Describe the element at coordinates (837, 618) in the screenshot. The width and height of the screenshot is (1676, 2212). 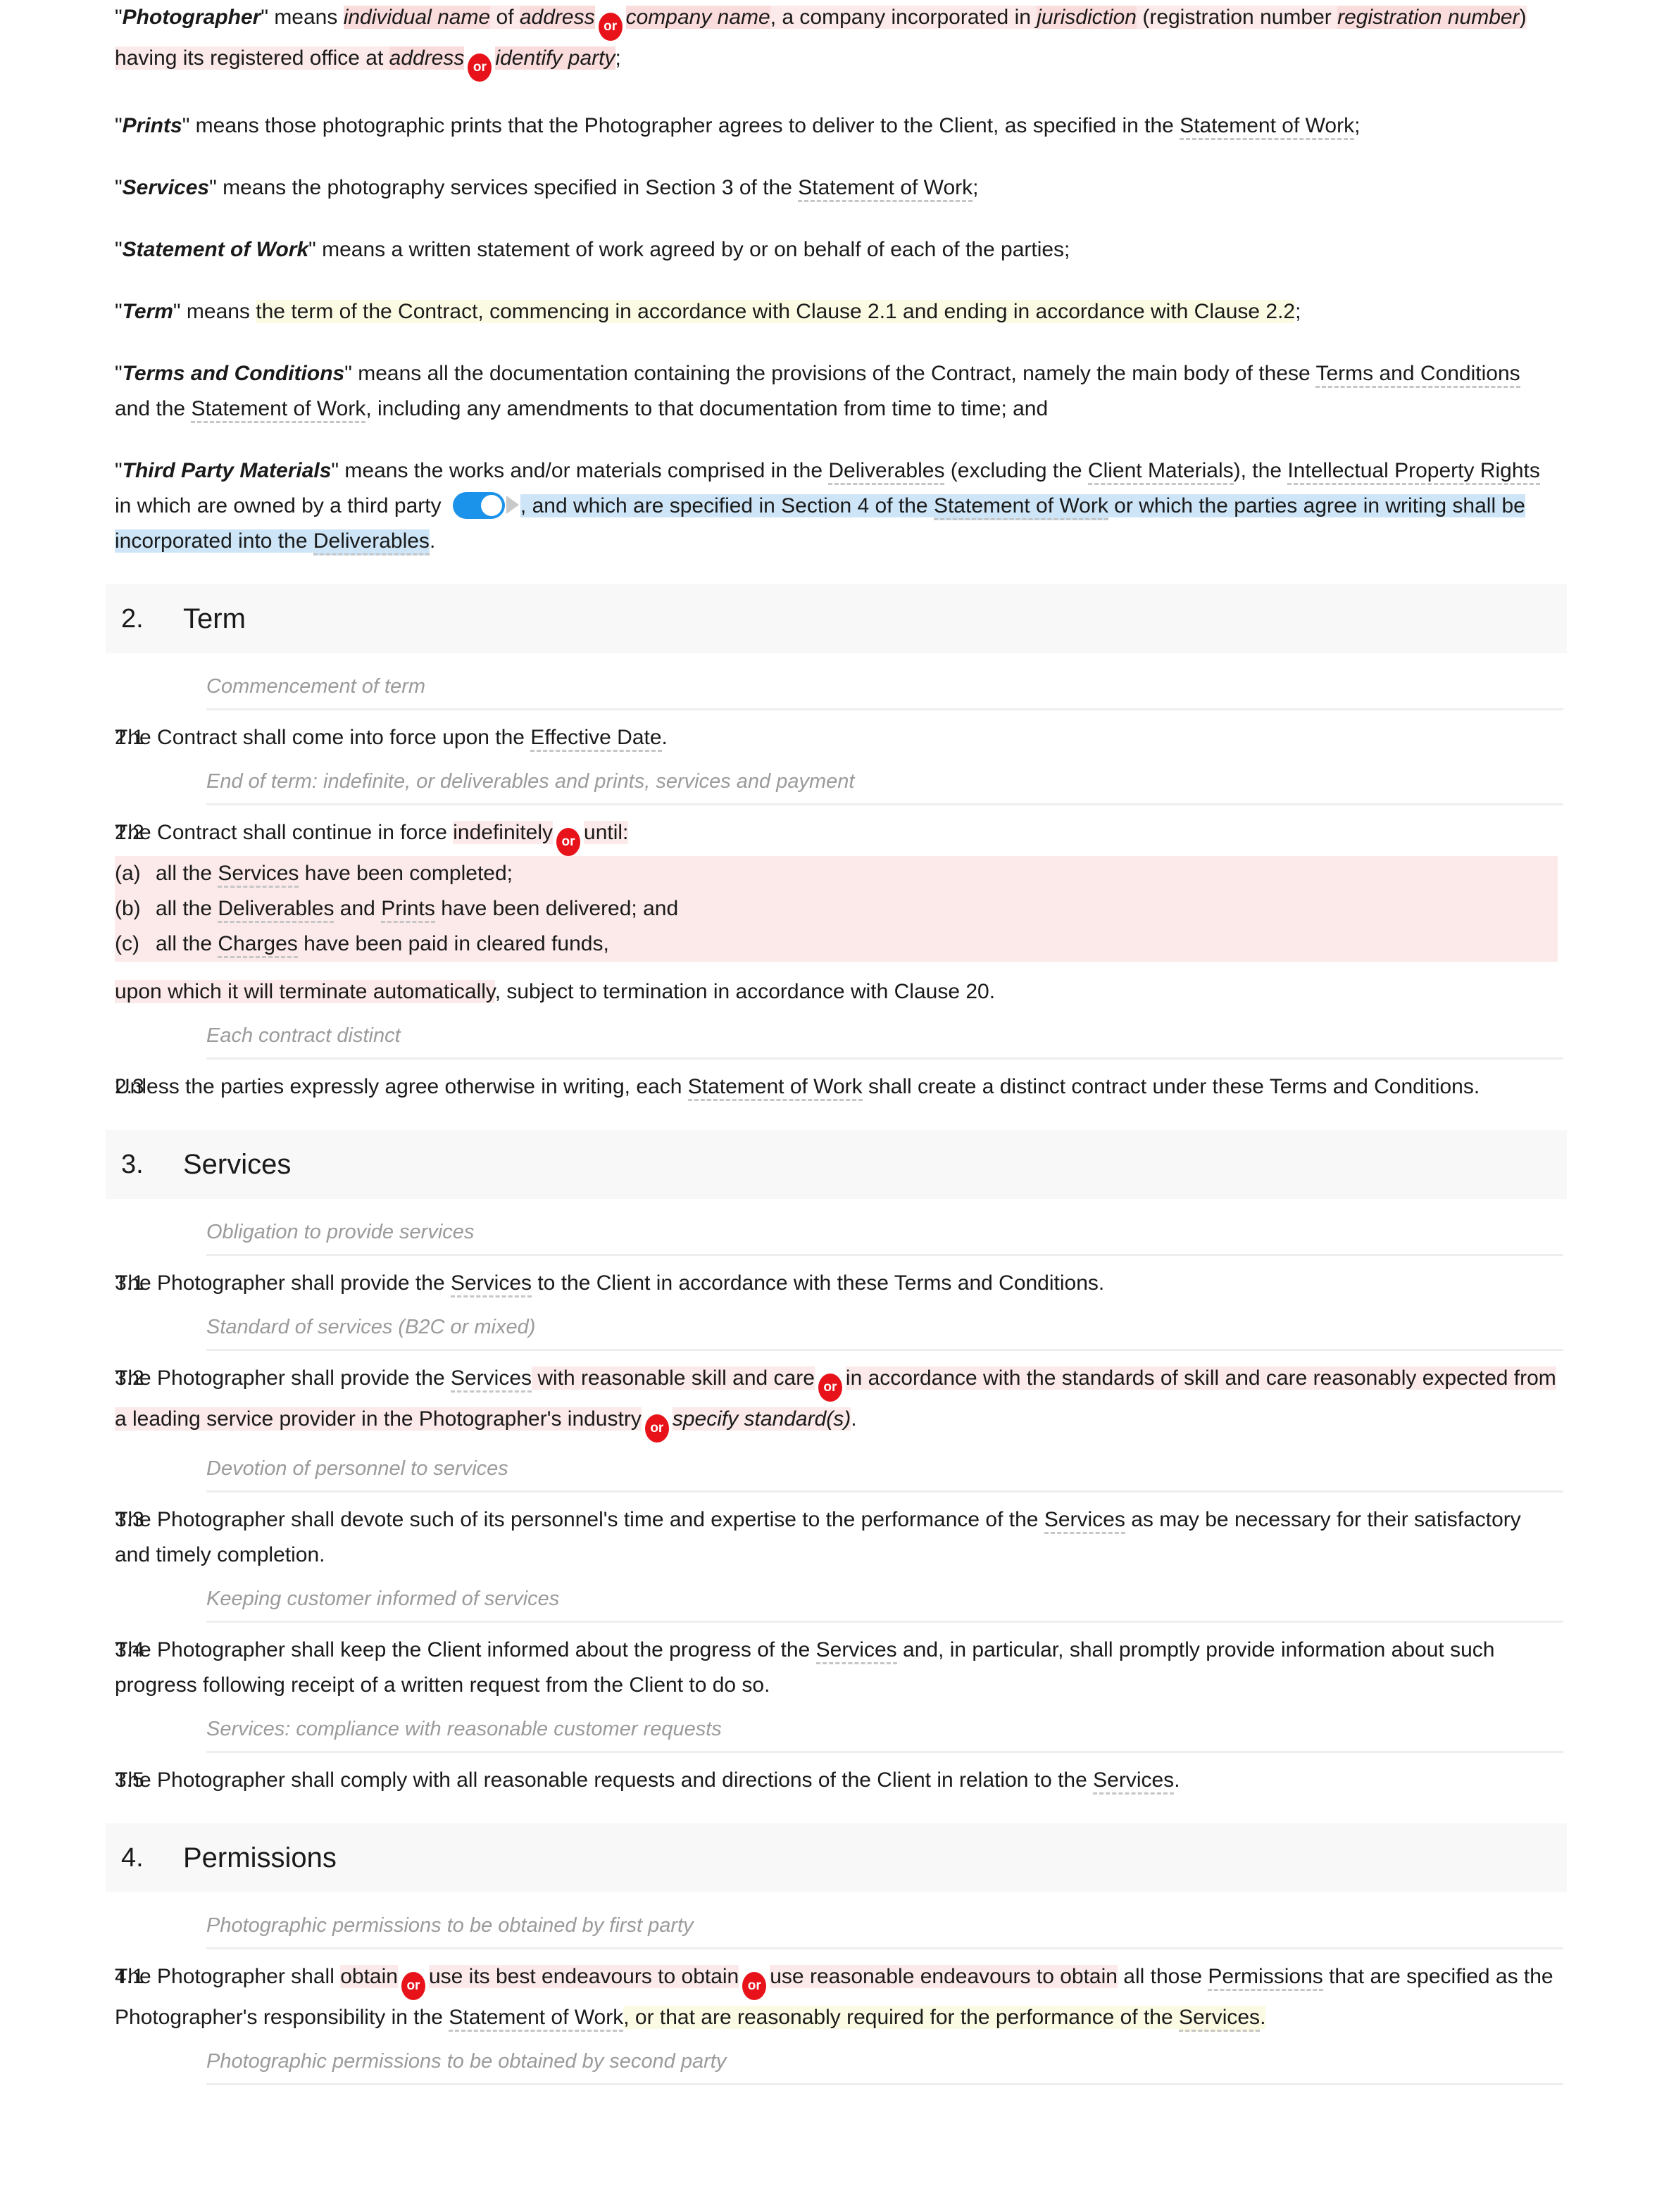
I see `section-header-term: 2. Term` at that location.